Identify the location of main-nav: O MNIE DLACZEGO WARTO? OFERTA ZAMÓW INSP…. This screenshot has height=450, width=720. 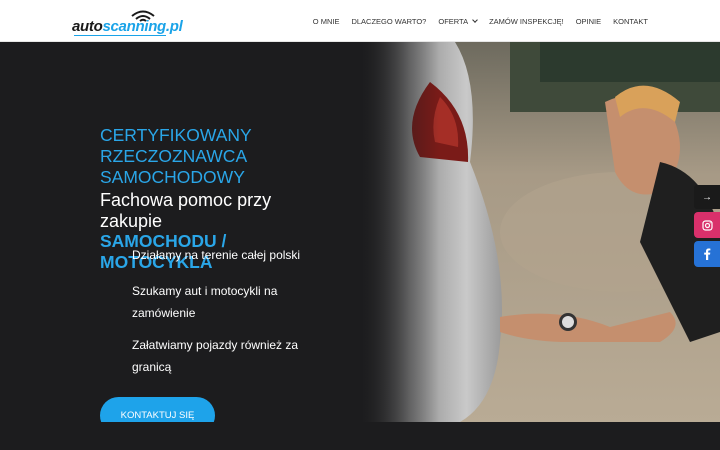
(480, 21).